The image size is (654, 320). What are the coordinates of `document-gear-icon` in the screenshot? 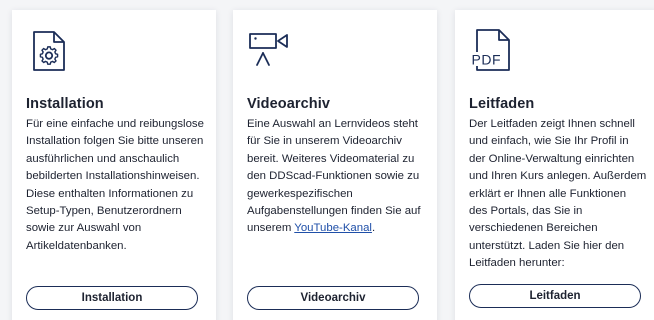 It's located at (50, 50).